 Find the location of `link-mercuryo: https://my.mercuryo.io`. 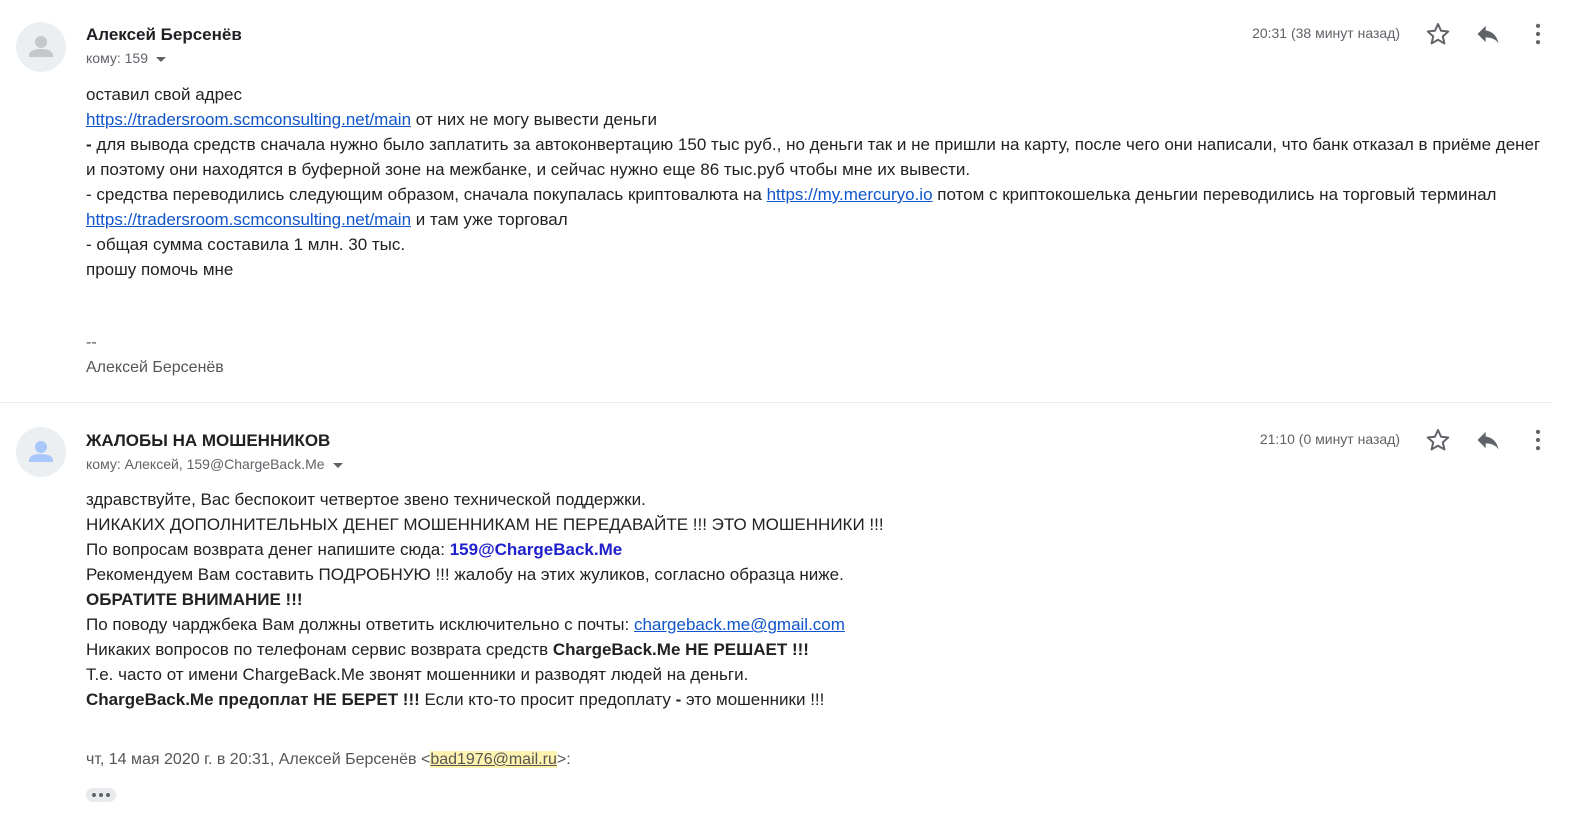

link-mercuryo: https://my.mercuryo.io is located at coordinates (850, 194).